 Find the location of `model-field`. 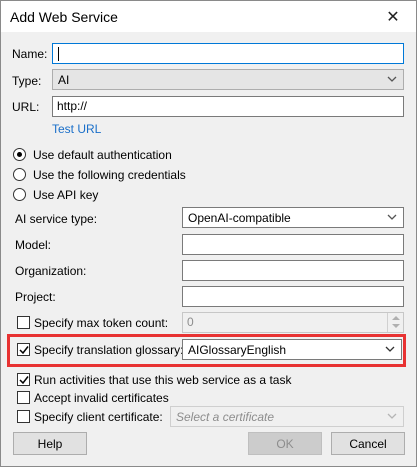

model-field is located at coordinates (293, 244).